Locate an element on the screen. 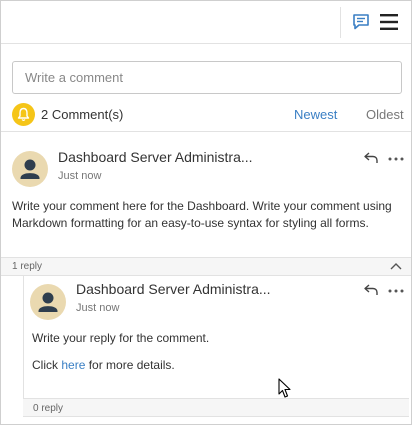 Image resolution: width=412 pixels, height=425 pixels. toolbar-divider is located at coordinates (340, 22).